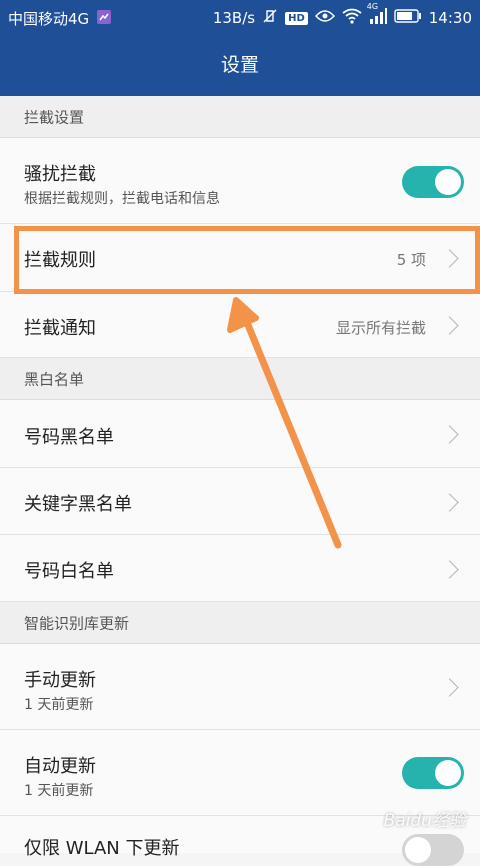  Describe the element at coordinates (240, 181) in the screenshot. I see `row-harass-intercept: 骚扰拦截 根据拦截规则，拦截电话和信息` at that location.